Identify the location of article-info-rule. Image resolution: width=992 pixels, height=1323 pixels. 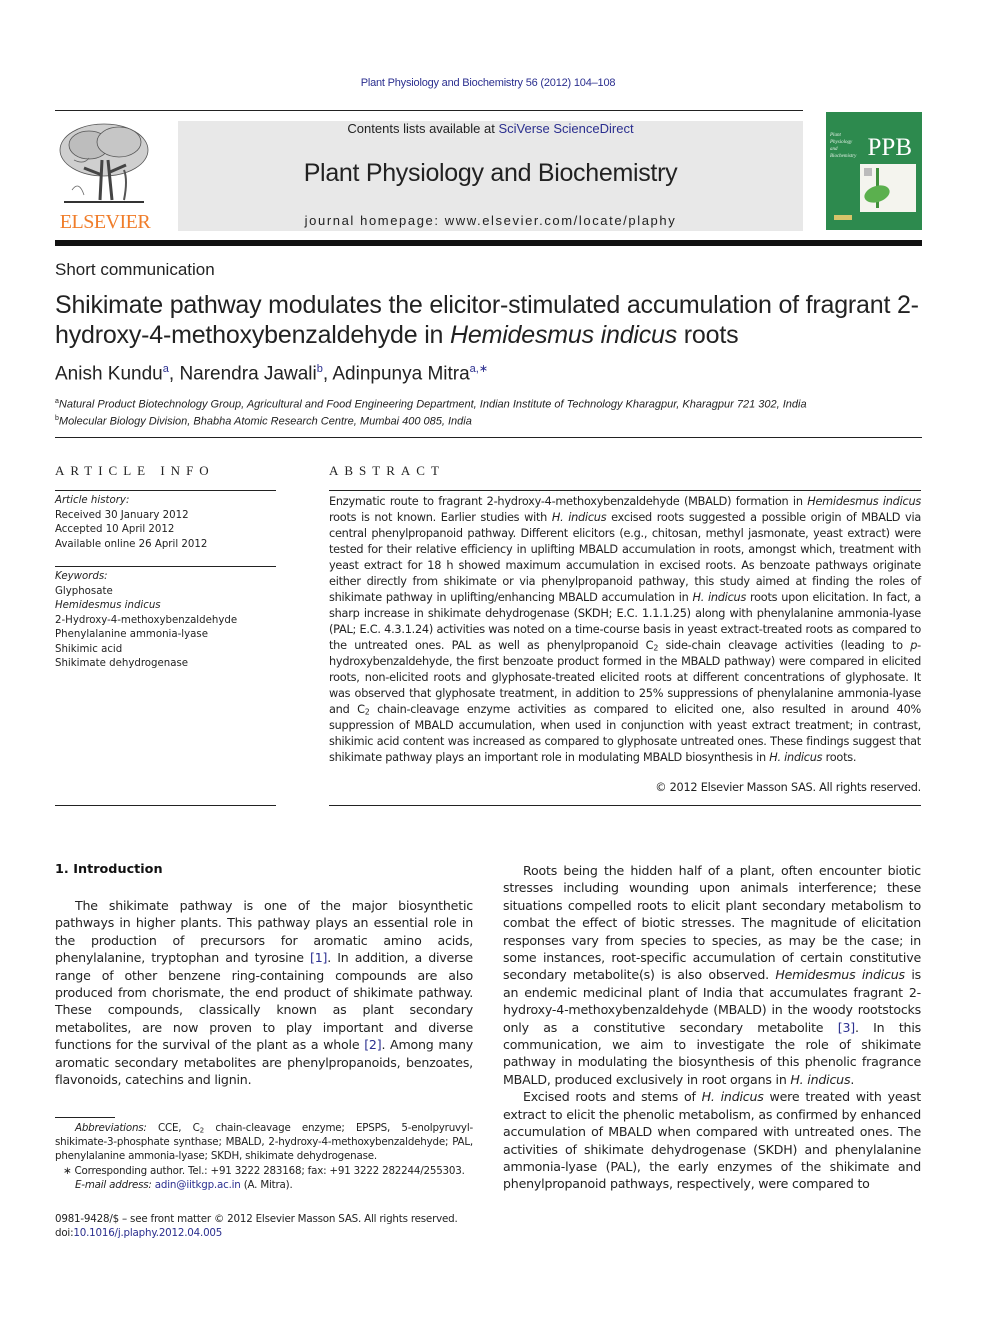
(165, 490).